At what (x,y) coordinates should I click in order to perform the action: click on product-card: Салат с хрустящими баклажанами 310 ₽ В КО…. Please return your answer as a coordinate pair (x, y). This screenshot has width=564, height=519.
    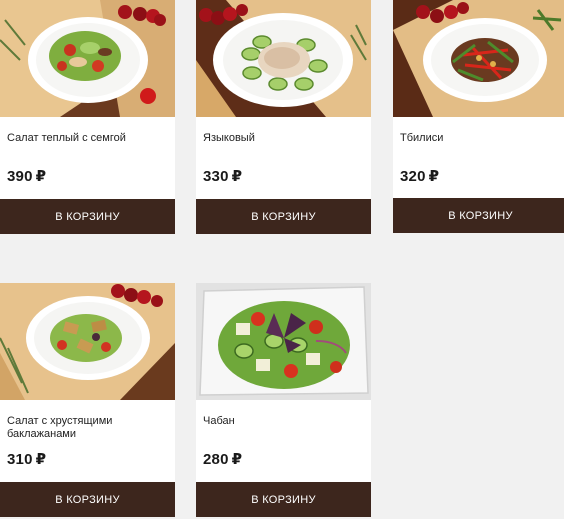
    Looking at the image, I should click on (87, 400).